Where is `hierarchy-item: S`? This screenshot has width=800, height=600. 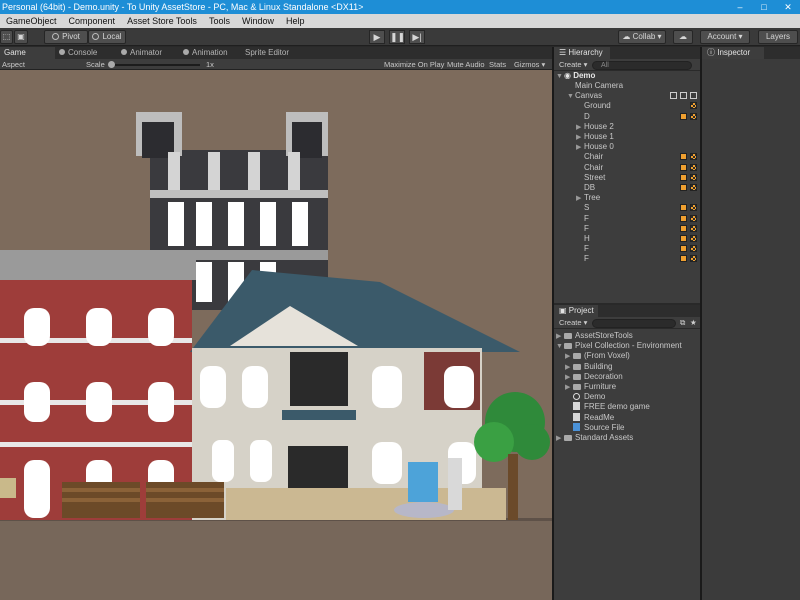
hierarchy-item: S is located at coordinates (582, 208).